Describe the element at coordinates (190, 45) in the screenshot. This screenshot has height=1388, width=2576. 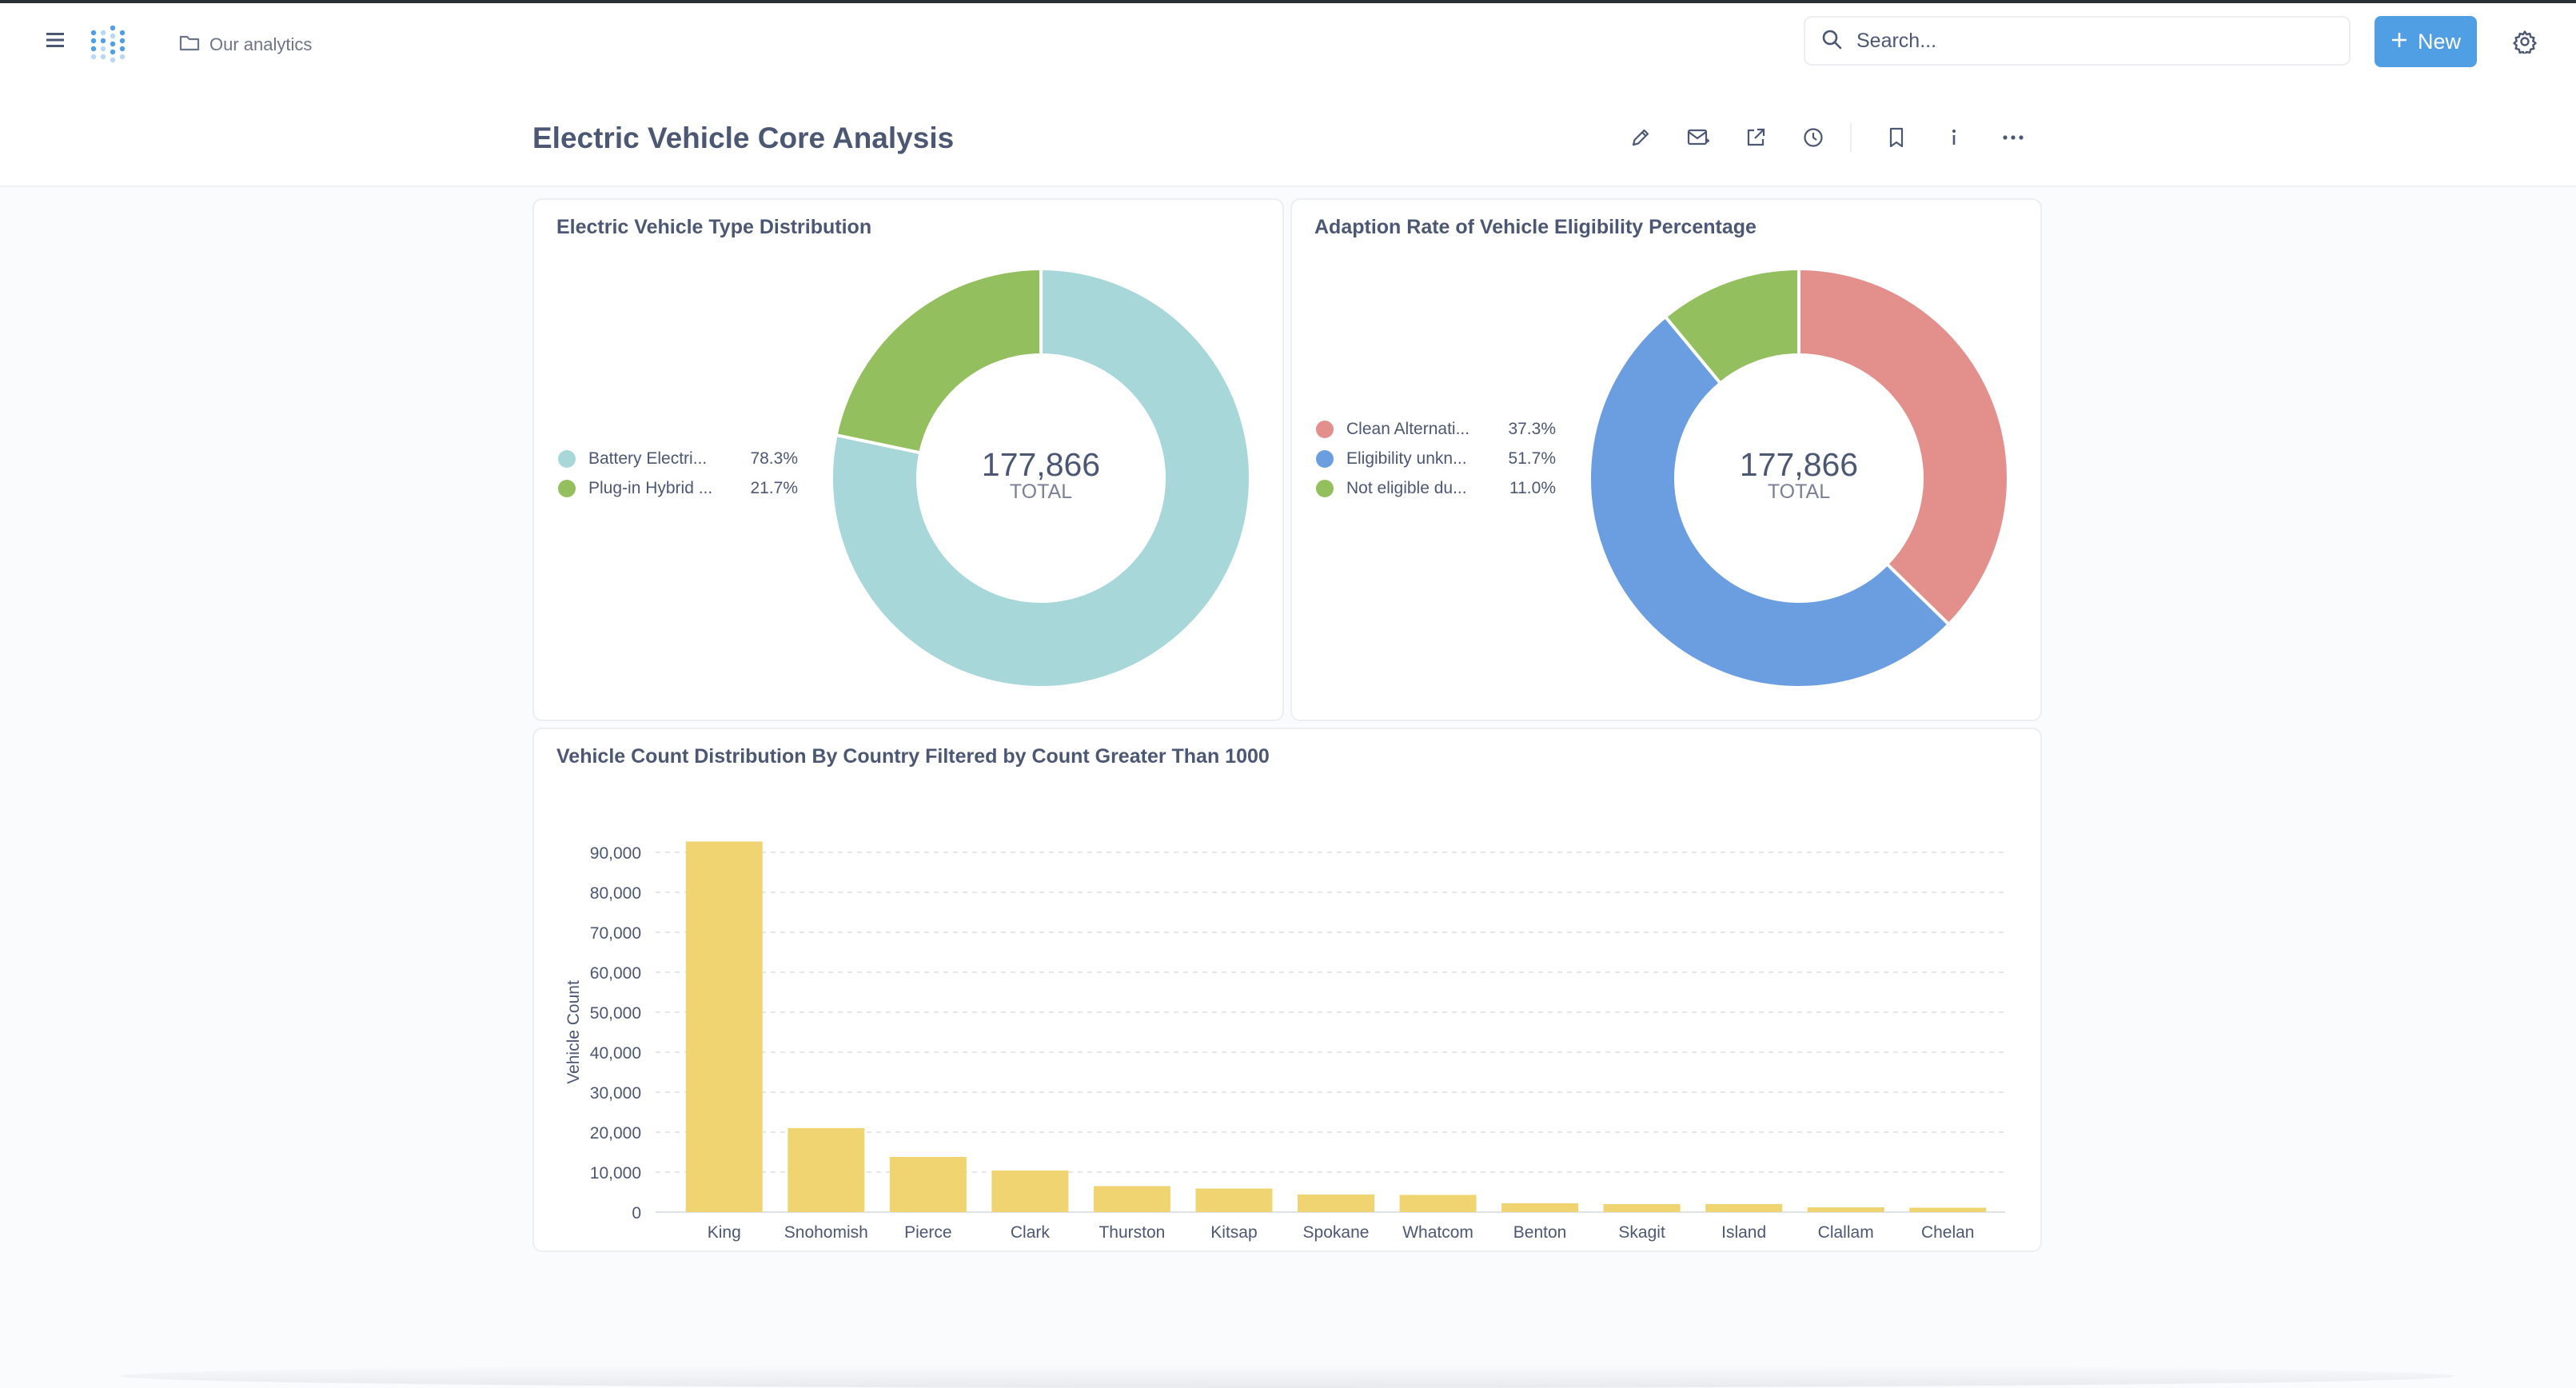
I see `folder-icon` at that location.